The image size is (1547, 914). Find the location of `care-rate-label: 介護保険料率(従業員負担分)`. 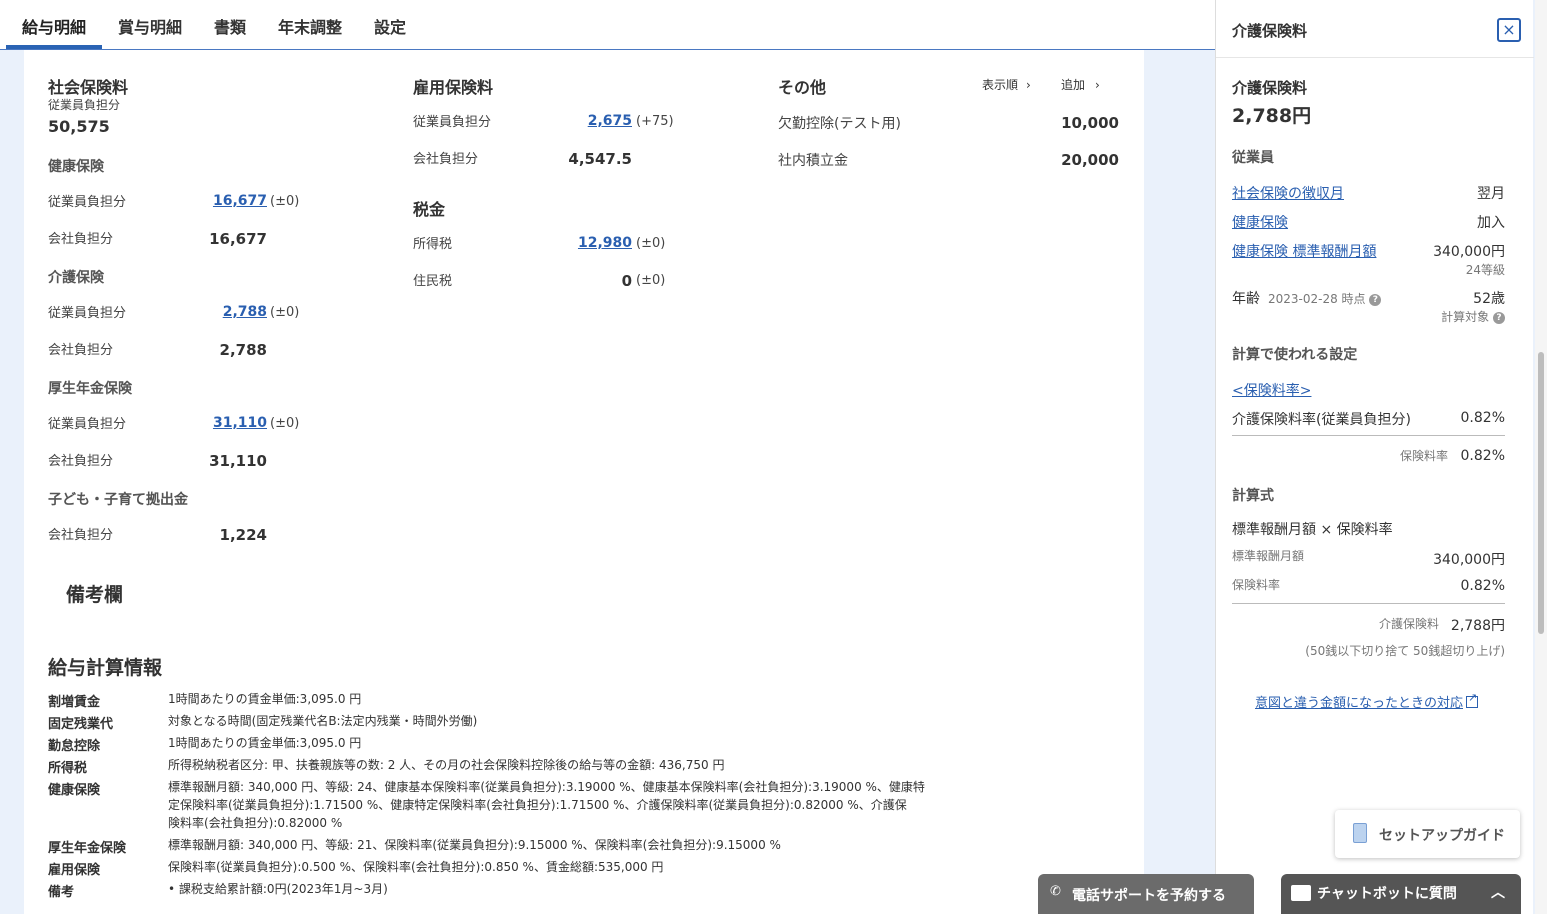

care-rate-label: 介護保険料率(従業員負担分) is located at coordinates (1321, 420).